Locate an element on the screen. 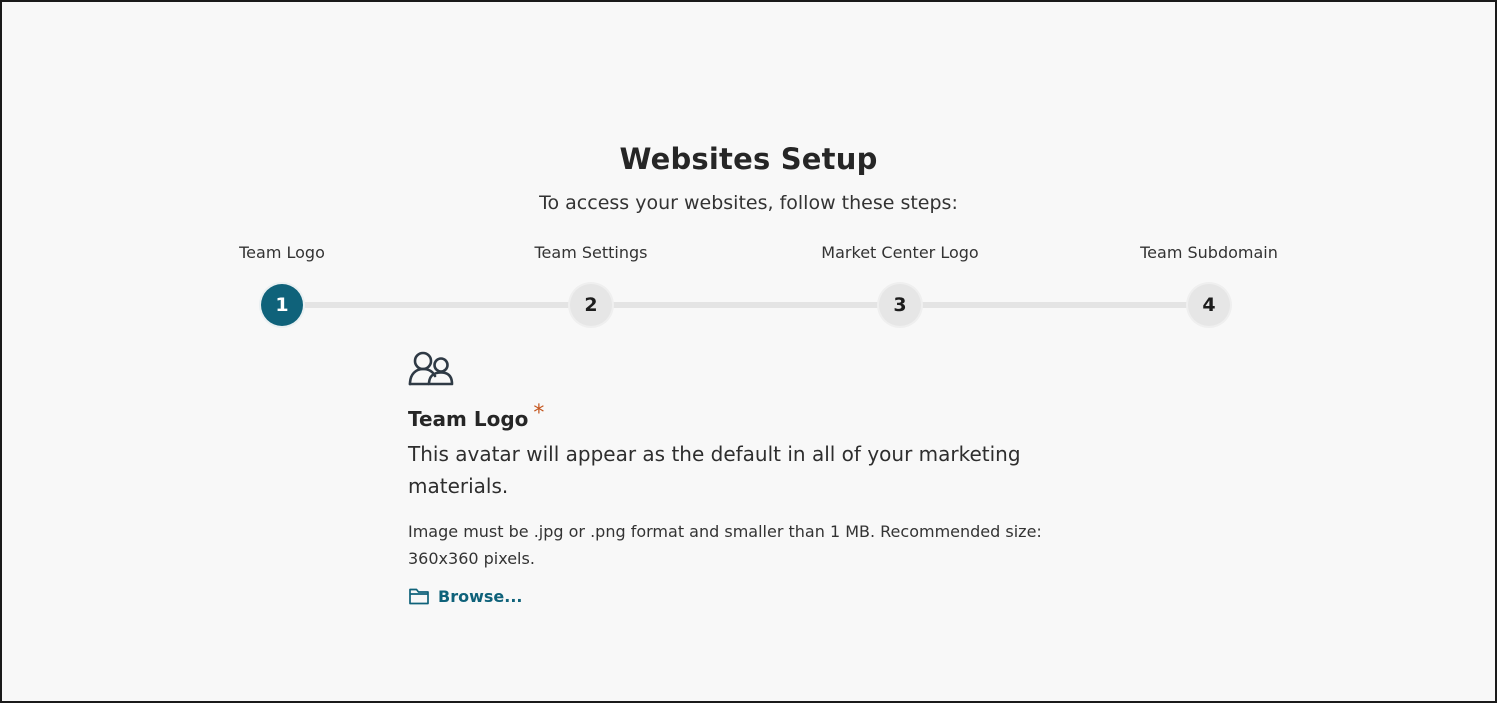 This screenshot has height=703, width=1497. step-1-circle: 1 is located at coordinates (282, 305).